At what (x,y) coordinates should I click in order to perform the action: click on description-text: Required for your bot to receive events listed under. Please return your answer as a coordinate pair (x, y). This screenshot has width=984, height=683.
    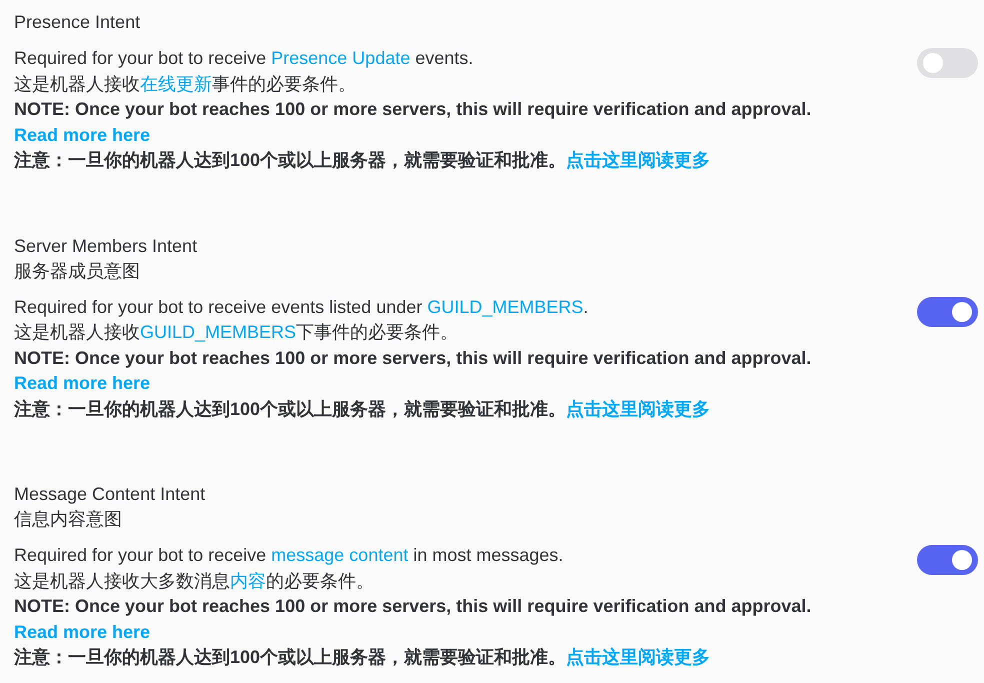
    Looking at the image, I should click on (219, 306).